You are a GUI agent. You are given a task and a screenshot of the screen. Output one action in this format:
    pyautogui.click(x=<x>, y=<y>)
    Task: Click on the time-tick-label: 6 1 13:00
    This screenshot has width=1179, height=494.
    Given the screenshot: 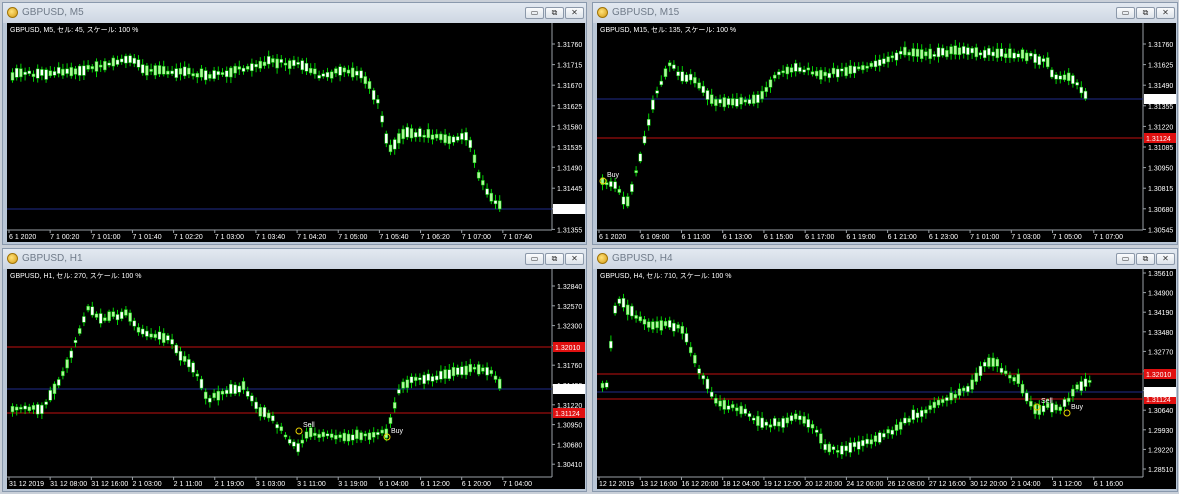 What is the action you would take?
    pyautogui.click(x=737, y=237)
    